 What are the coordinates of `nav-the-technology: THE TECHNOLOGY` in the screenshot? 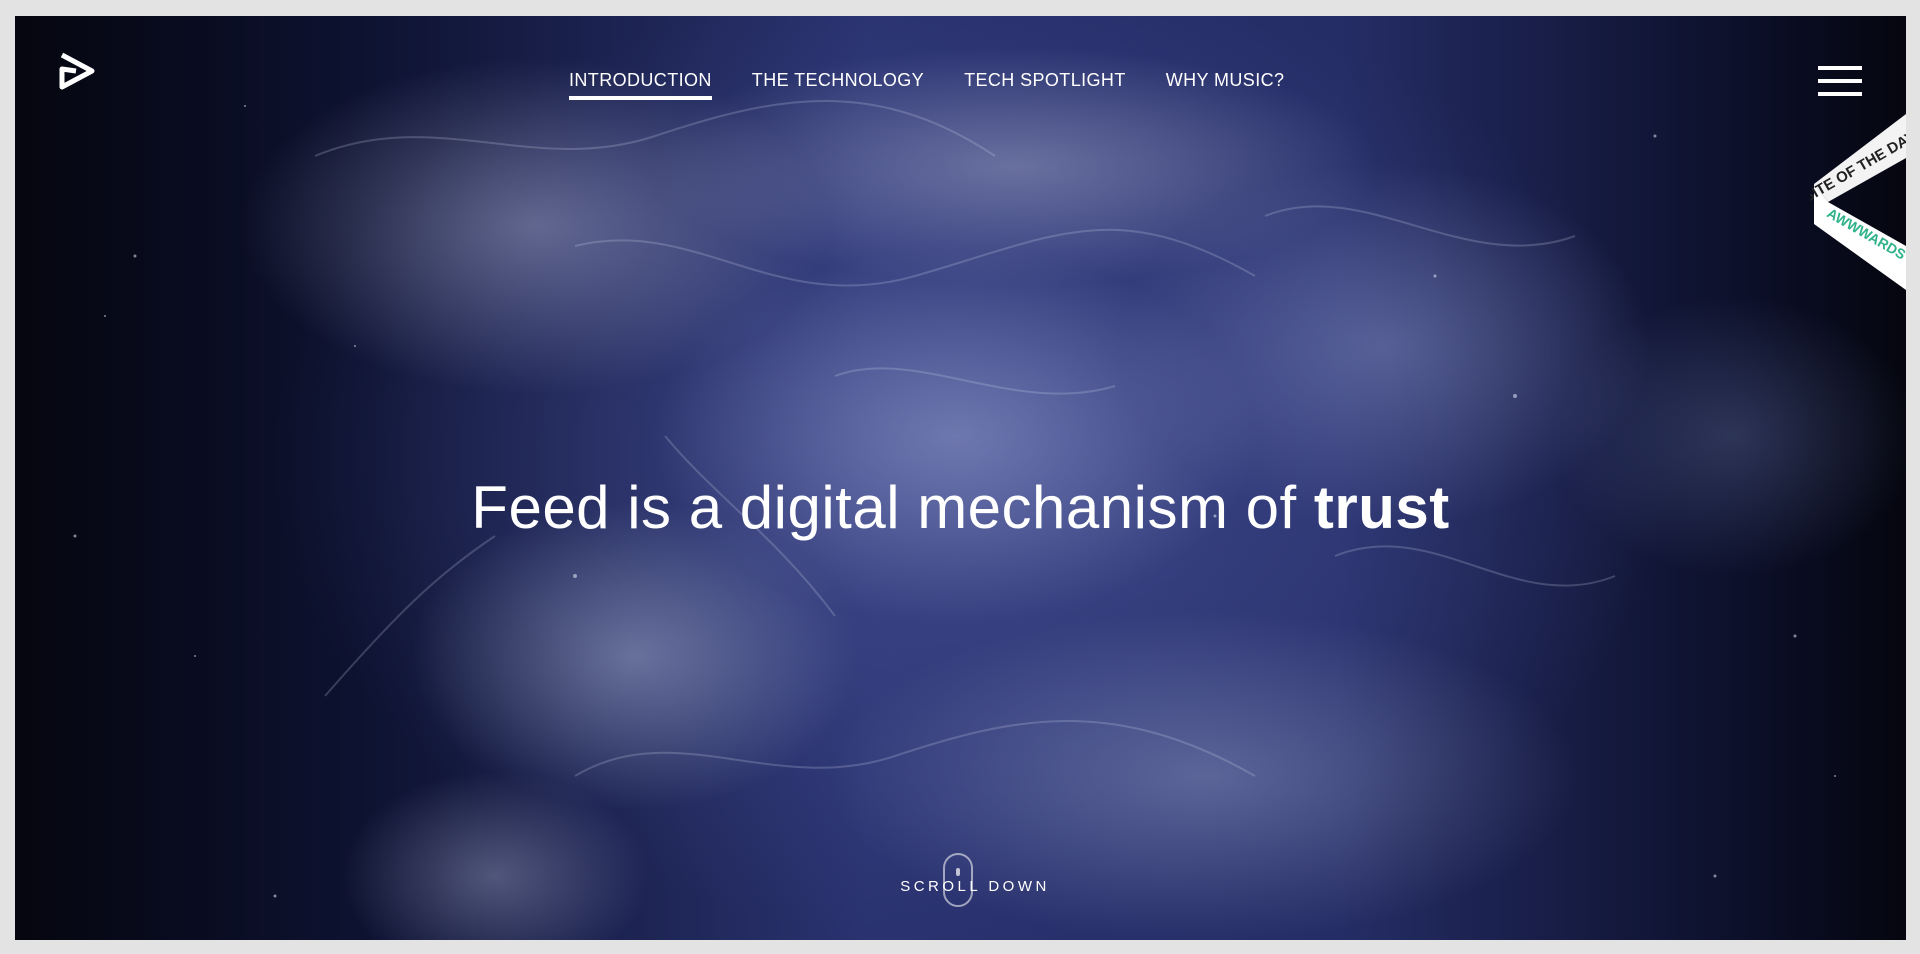 It's located at (838, 84).